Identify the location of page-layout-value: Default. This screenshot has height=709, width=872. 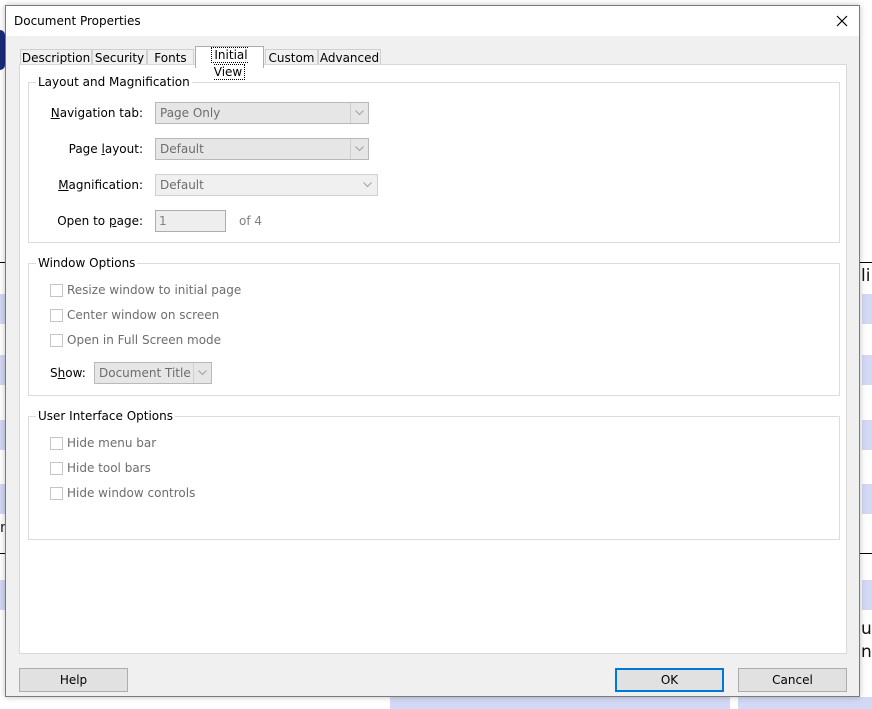
(182, 149).